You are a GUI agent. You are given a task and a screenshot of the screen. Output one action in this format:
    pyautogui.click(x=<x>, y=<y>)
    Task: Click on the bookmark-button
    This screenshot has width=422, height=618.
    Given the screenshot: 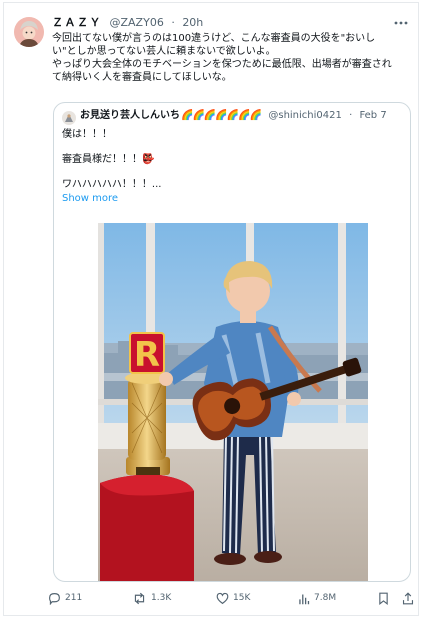 What is the action you would take?
    pyautogui.click(x=383, y=598)
    